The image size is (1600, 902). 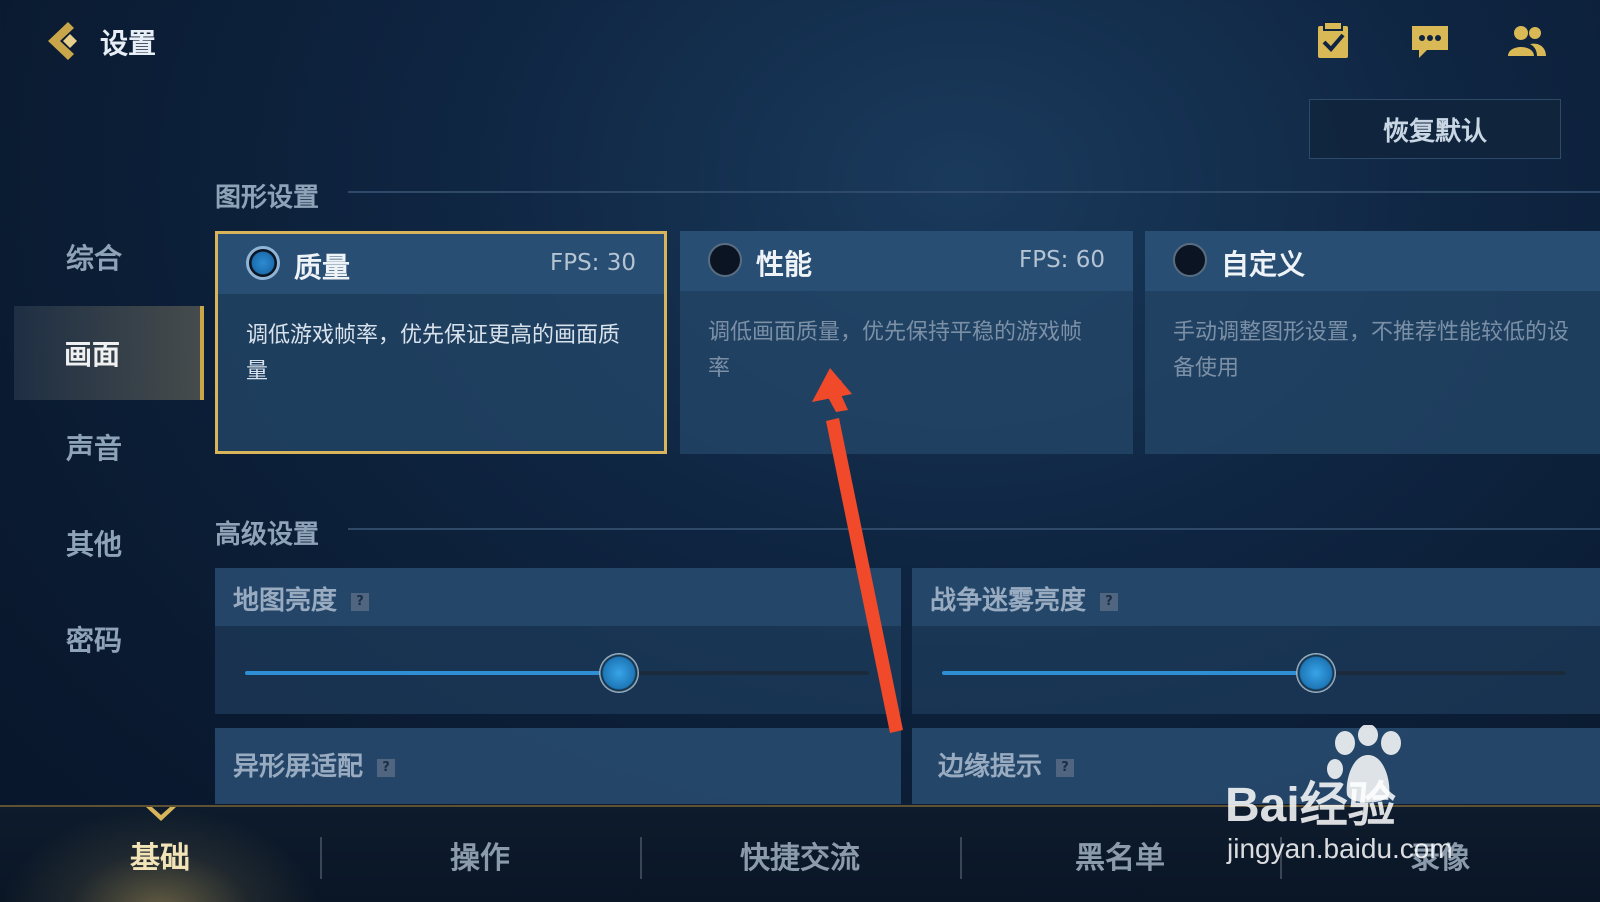 I want to click on graphics-option-quality: 质量 FPS: 30 调低游戏帧率，优先保证更高的画面质量, so click(x=441, y=342).